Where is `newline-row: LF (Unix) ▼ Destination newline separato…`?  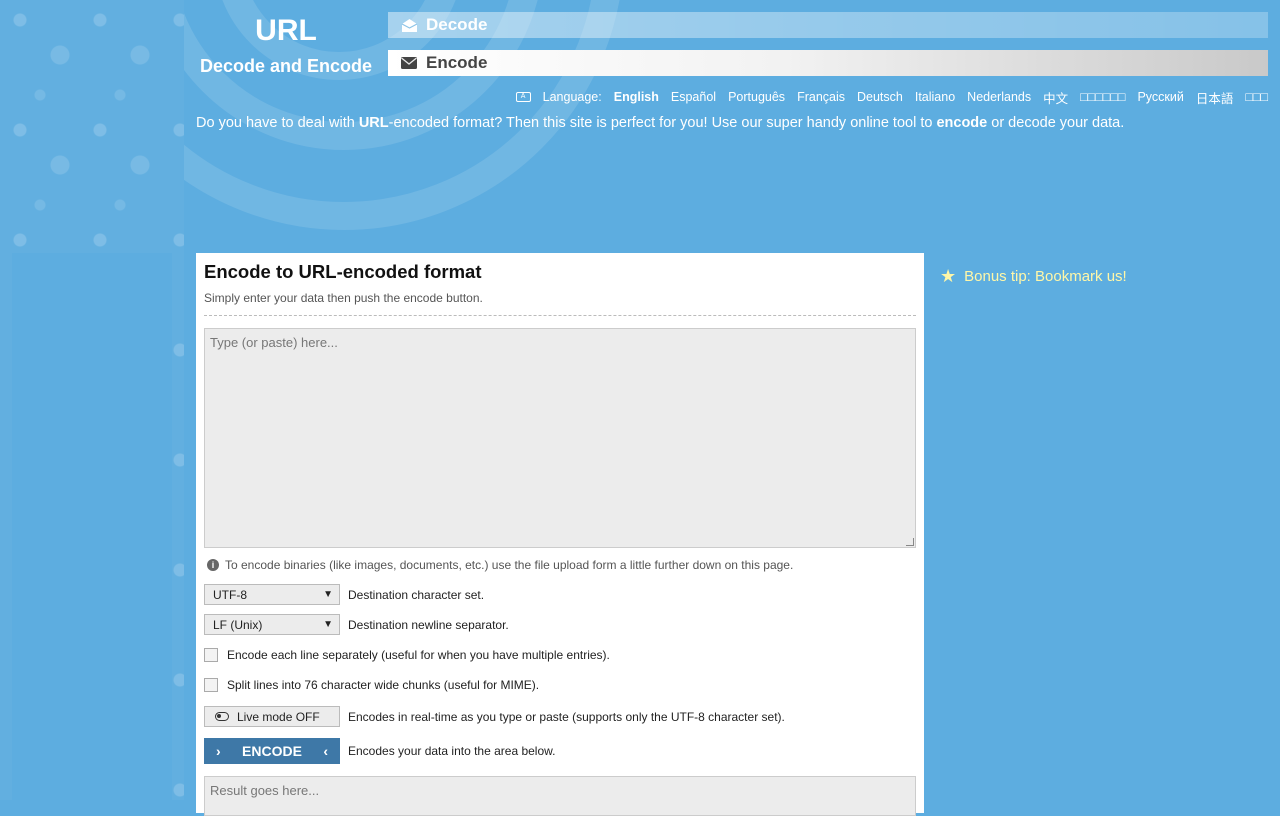 newline-row: LF (Unix) ▼ Destination newline separato… is located at coordinates (560, 624).